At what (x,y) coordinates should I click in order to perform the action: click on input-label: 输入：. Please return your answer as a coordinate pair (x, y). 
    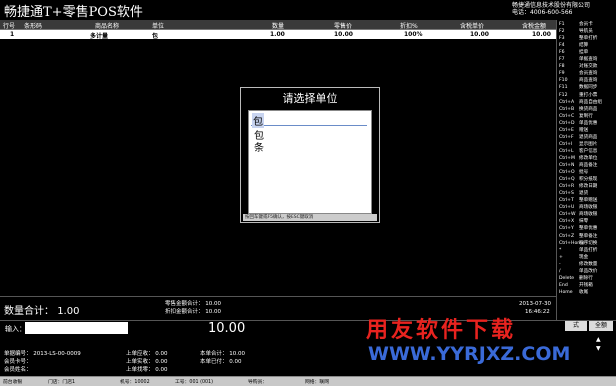
    Looking at the image, I should click on (15, 329).